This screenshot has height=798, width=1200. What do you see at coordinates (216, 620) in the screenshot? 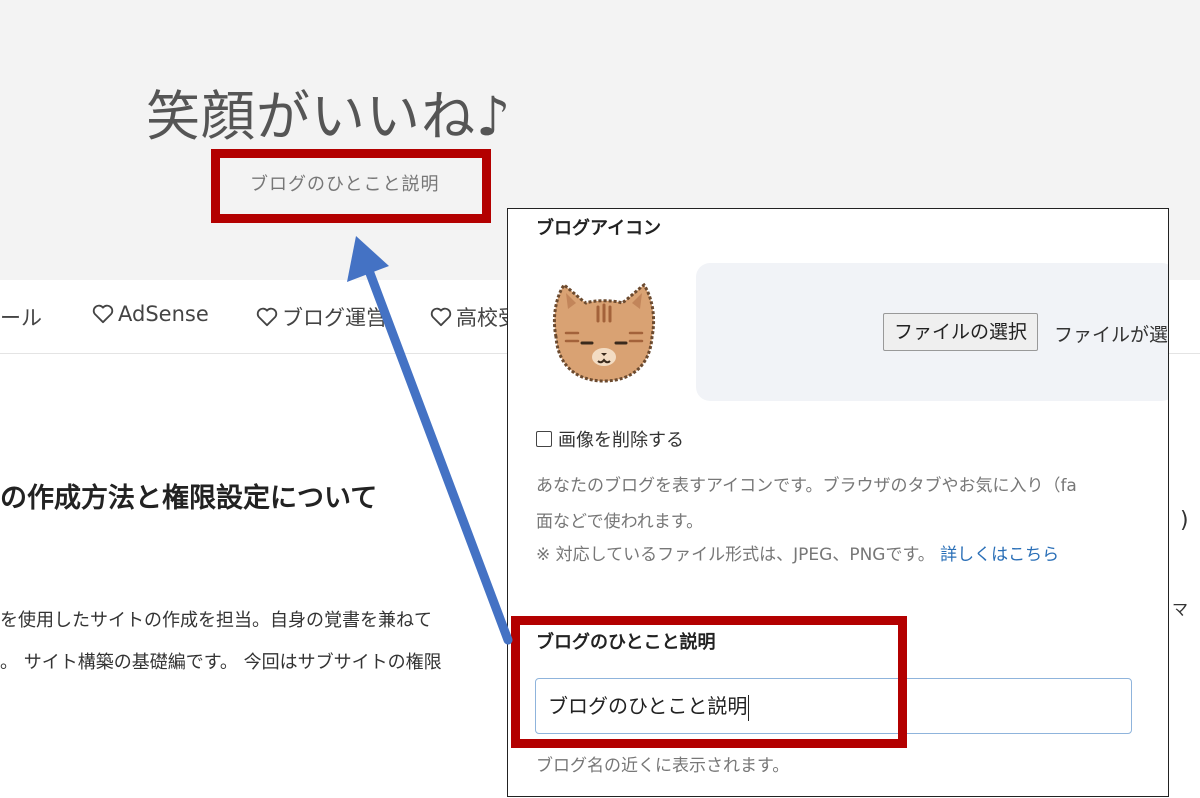
I see `article-excerpt-line-1: を使用したサイトの作成を担当。自身の覚書を兼ねて` at bounding box center [216, 620].